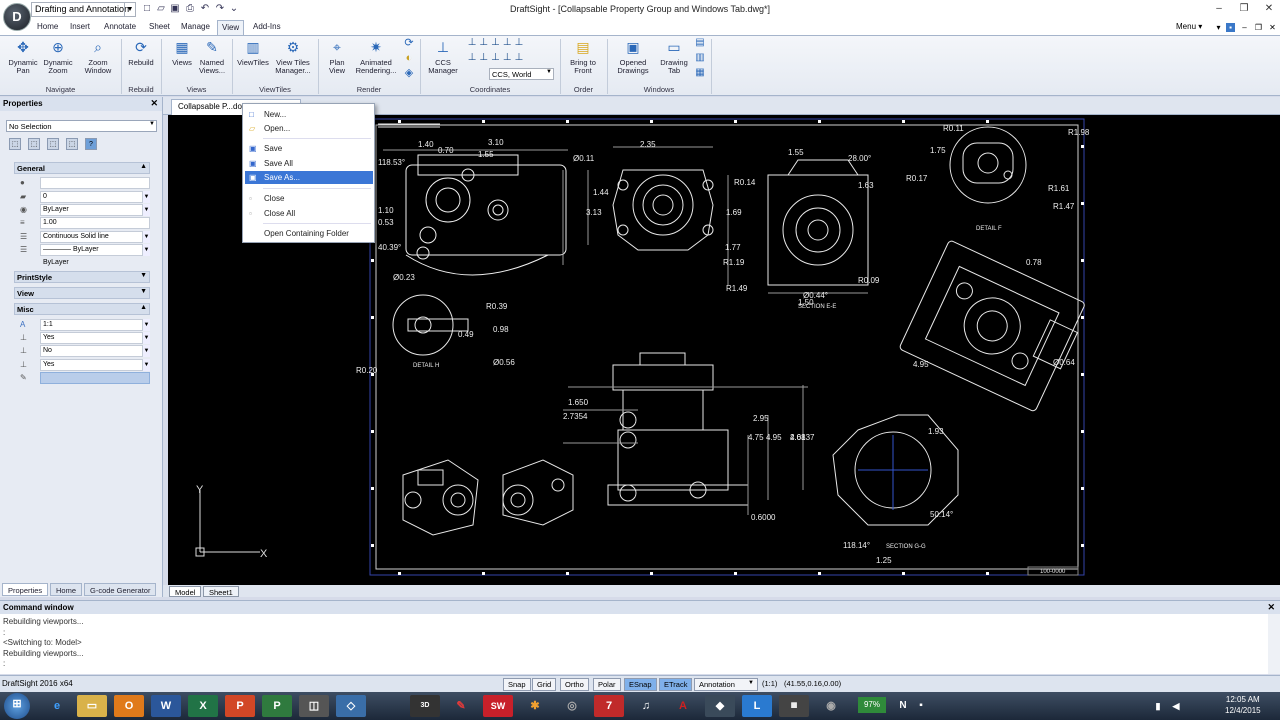 The width and height of the screenshot is (1280, 720). What do you see at coordinates (726, 684) in the screenshot?
I see `annotation-dropdown: Annotation ▼` at bounding box center [726, 684].